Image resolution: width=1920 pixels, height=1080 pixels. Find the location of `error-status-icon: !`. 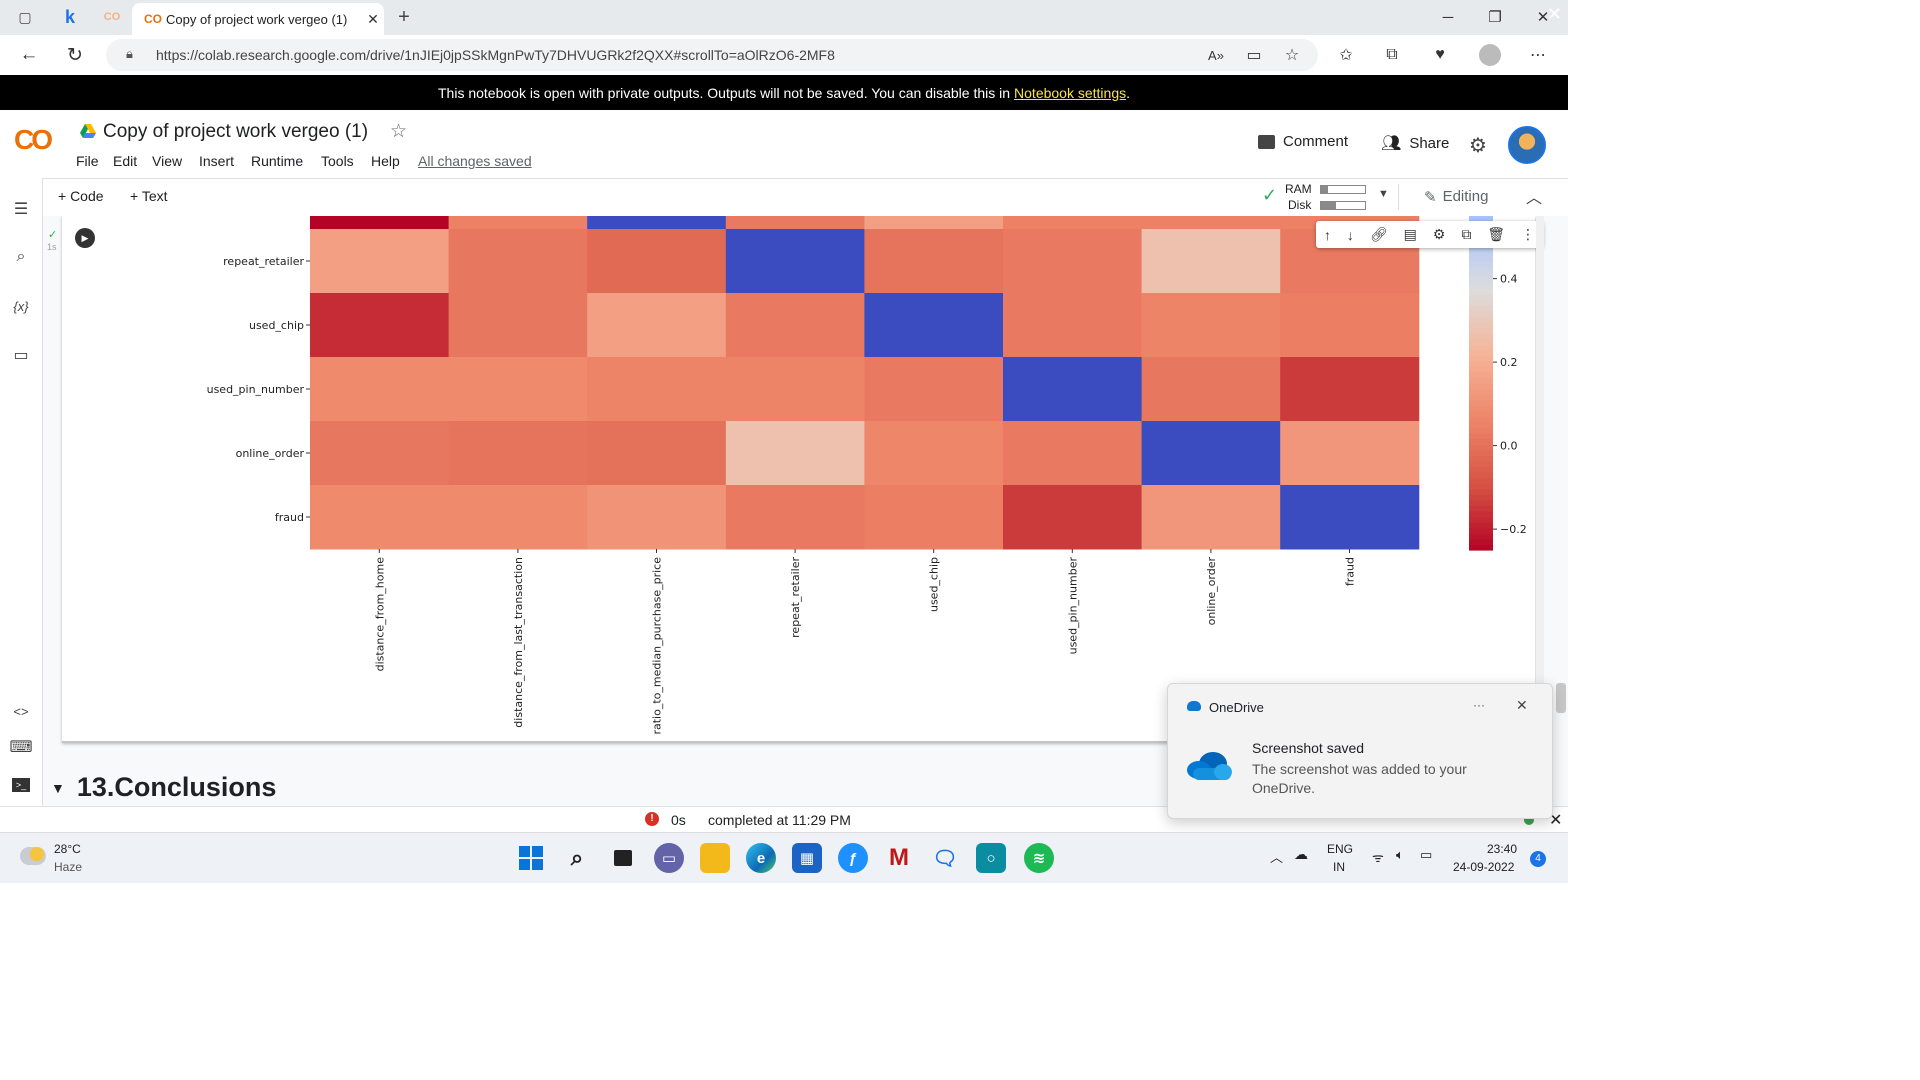

error-status-icon: ! is located at coordinates (652, 819).